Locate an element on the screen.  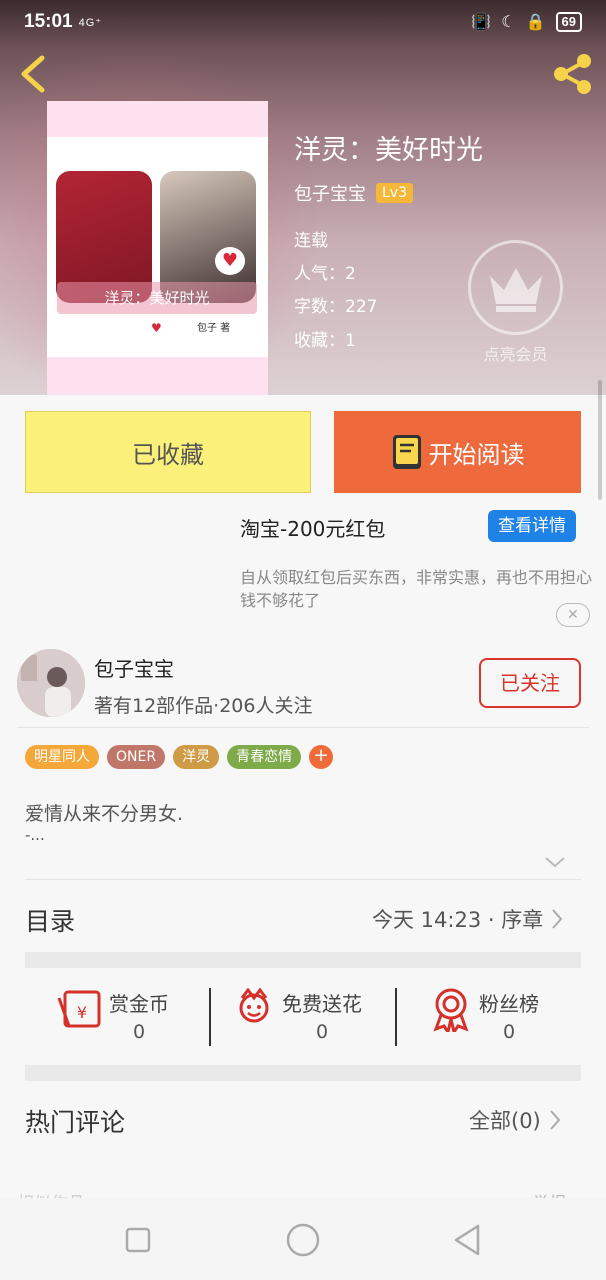
author-stats: 著有12部作品·206人关注 is located at coordinates (203, 706).